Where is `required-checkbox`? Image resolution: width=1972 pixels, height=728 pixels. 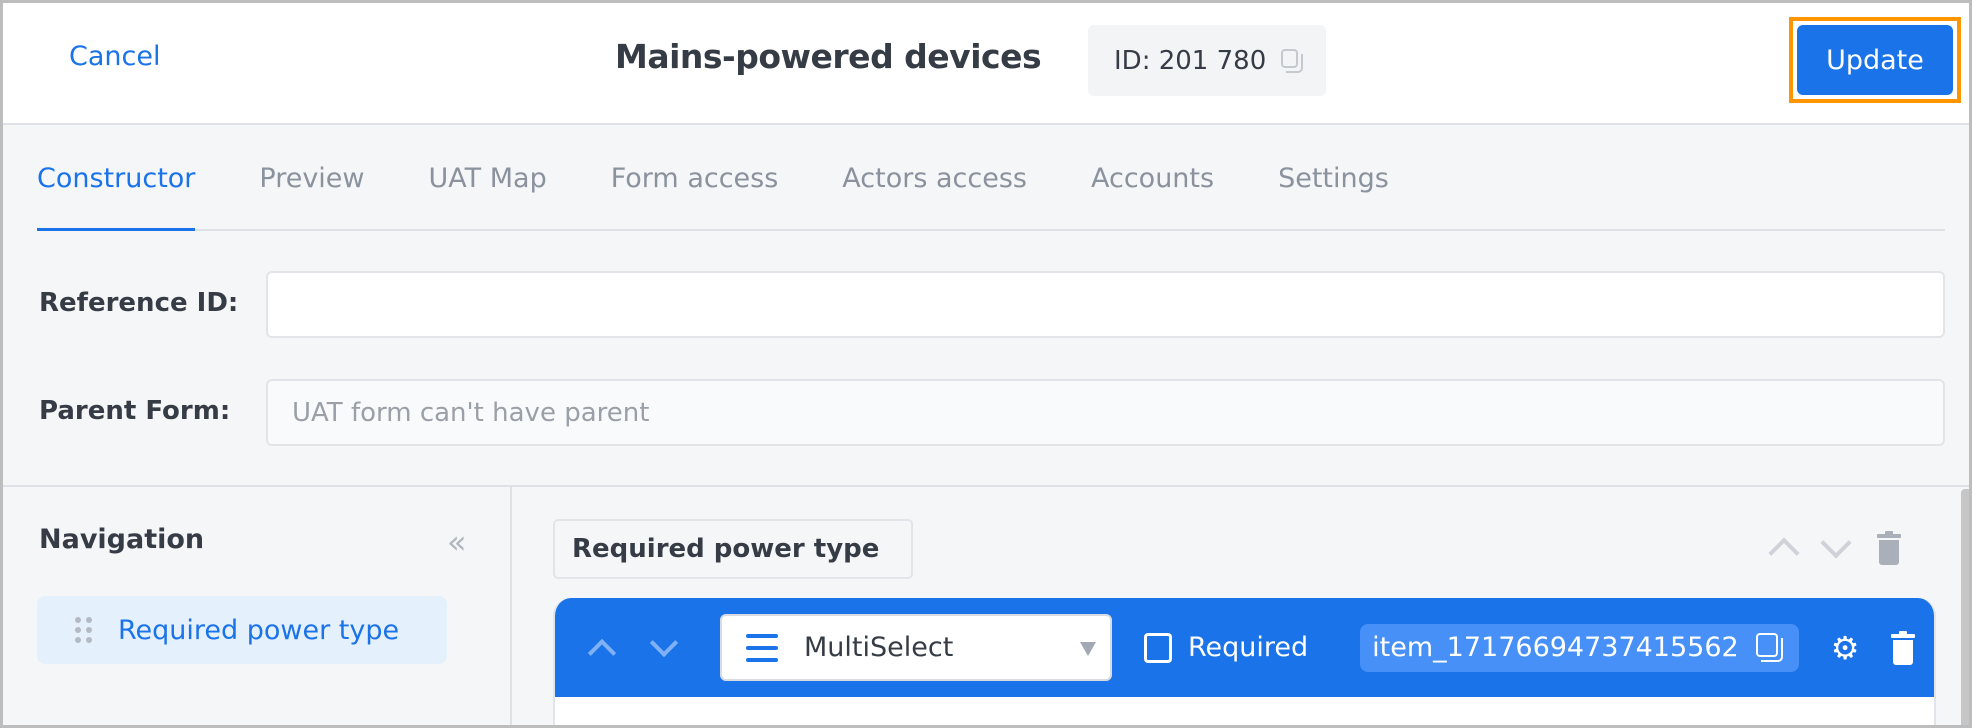 required-checkbox is located at coordinates (1158, 647).